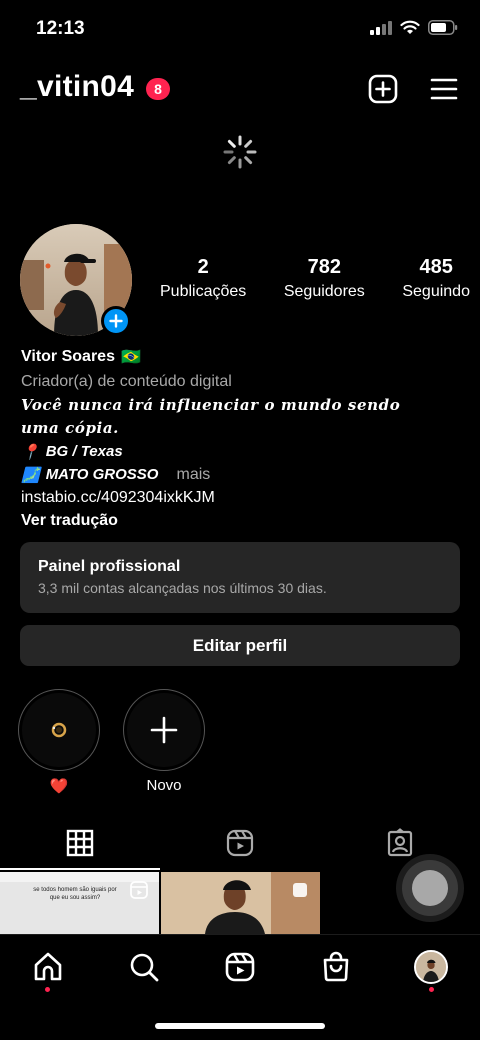  Describe the element at coordinates (139, 890) in the screenshot. I see `reel-badge-icon` at that location.